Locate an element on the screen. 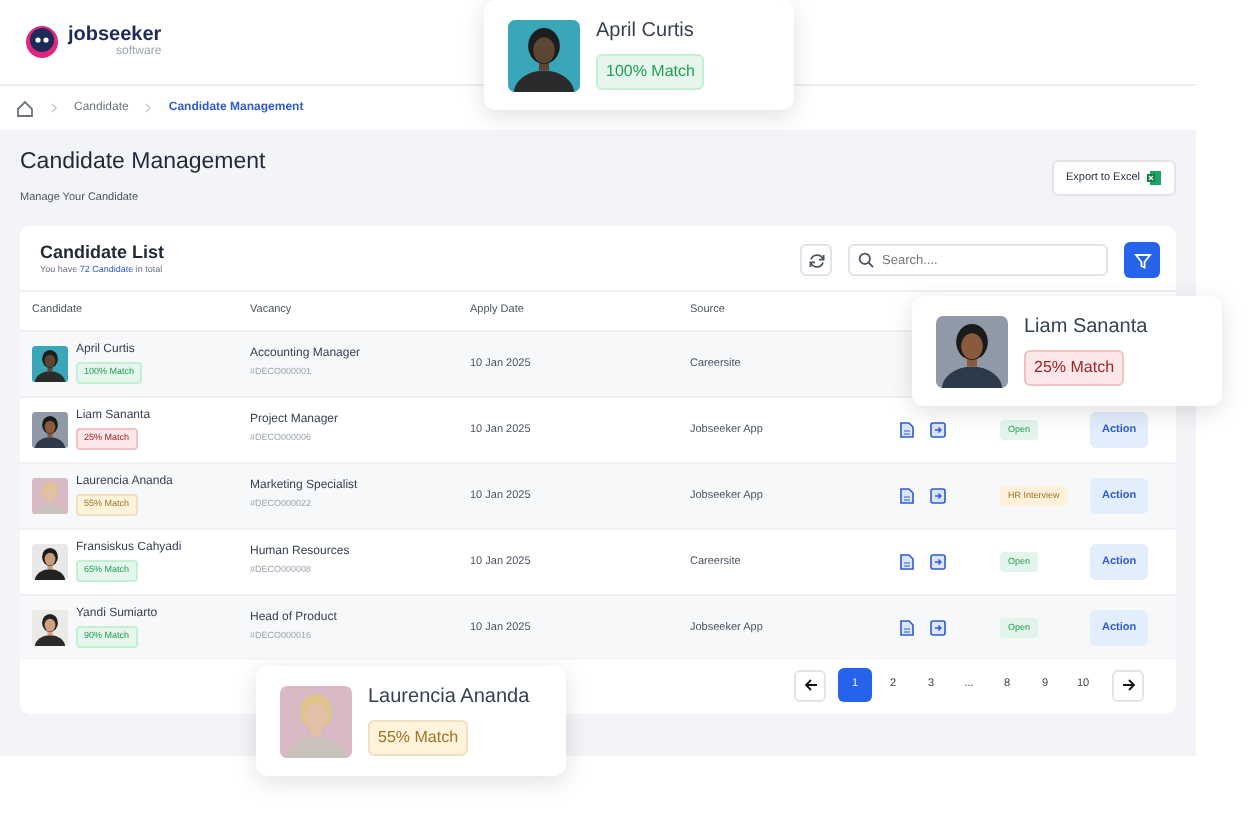  logo-icon is located at coordinates (42, 42).